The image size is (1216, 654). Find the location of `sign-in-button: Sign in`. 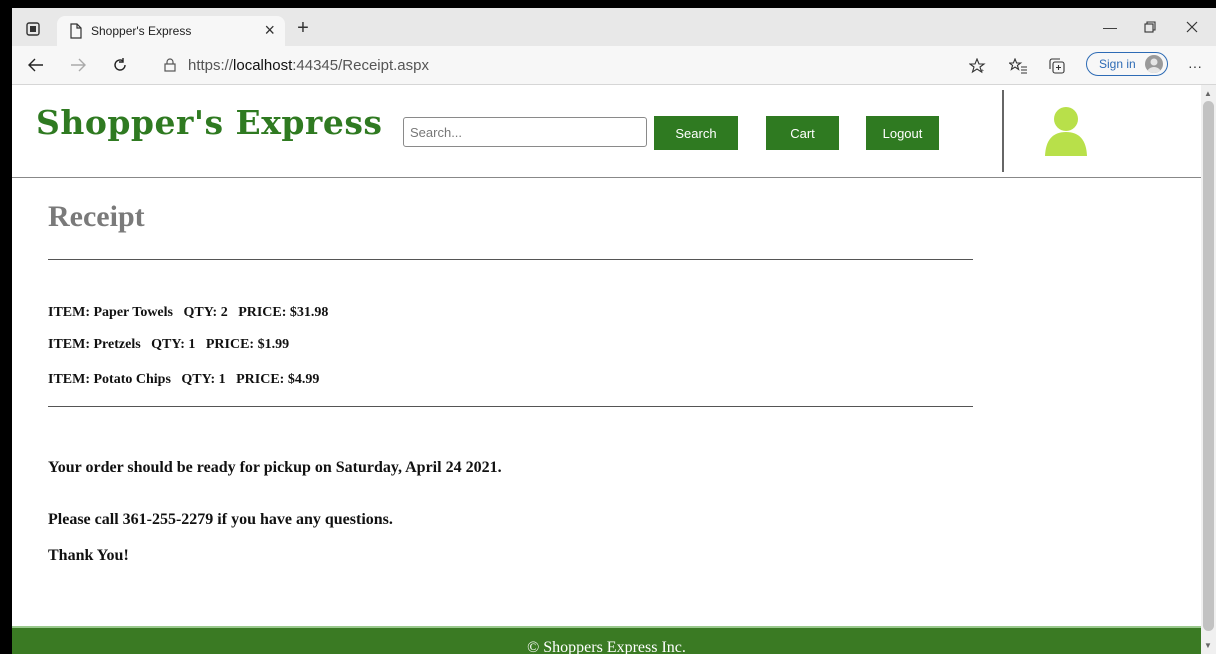

sign-in-button: Sign in is located at coordinates (1127, 64).